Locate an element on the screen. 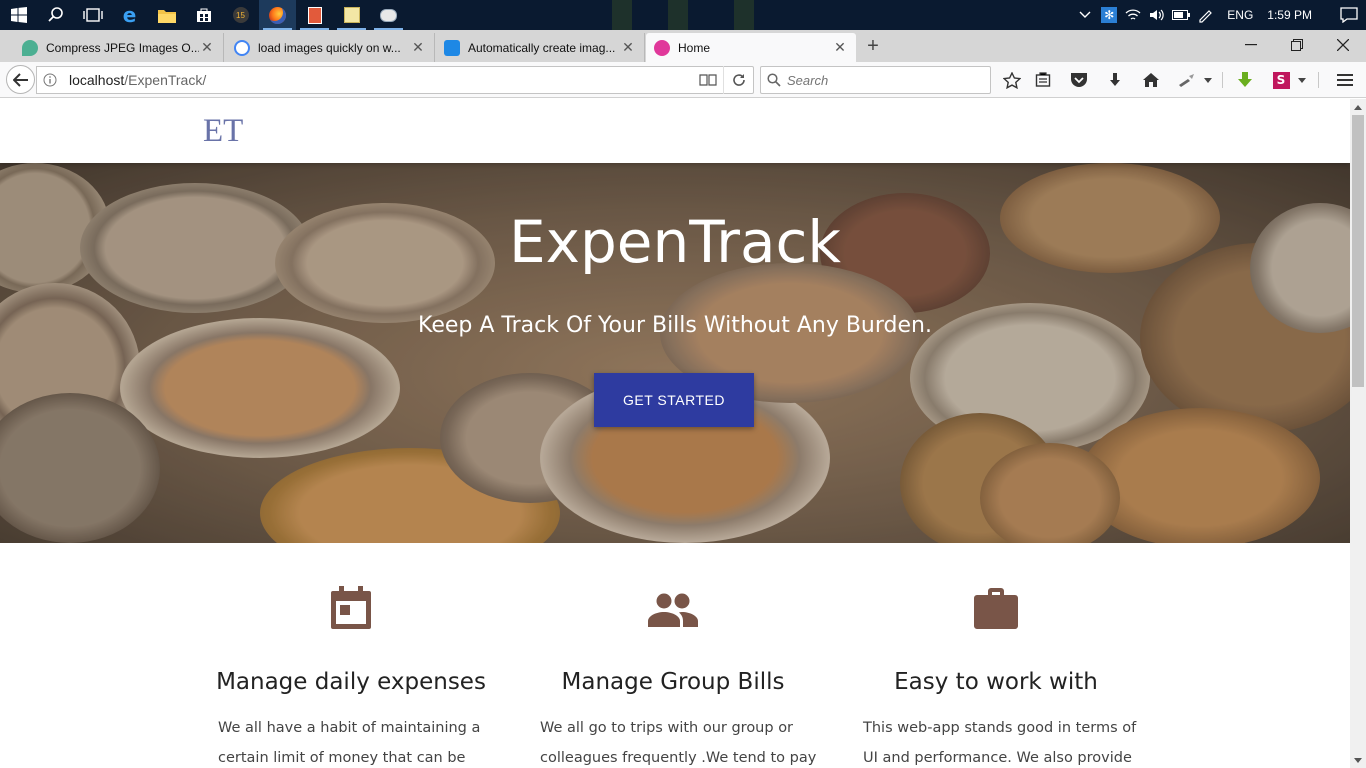  page-scrollbar is located at coordinates (1358, 433).